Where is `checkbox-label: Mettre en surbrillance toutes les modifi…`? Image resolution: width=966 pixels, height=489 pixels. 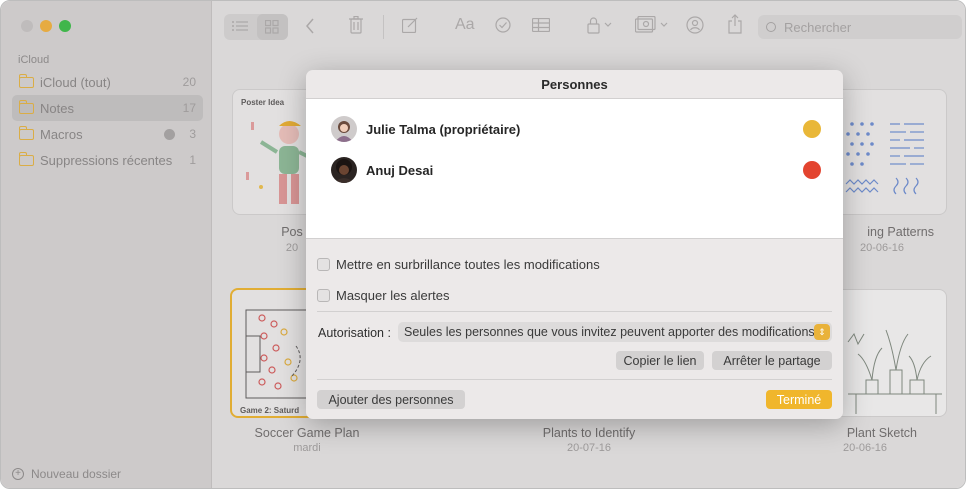
checkbox-label: Mettre en surbrillance toutes les modifi… is located at coordinates (468, 264).